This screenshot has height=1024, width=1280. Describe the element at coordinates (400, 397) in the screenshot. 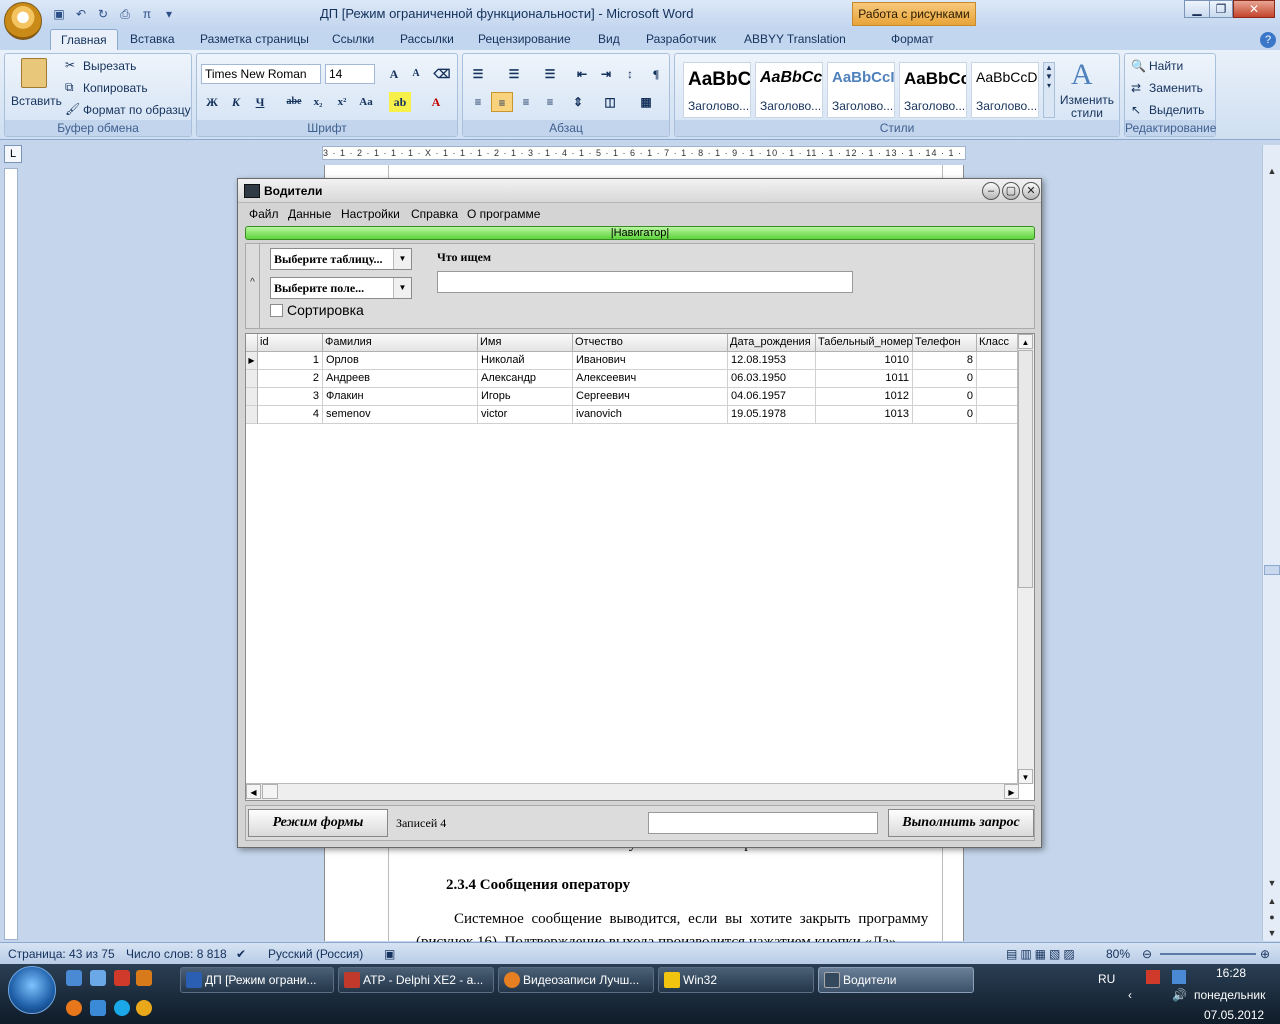

I see `grid-cell: Флакин` at that location.